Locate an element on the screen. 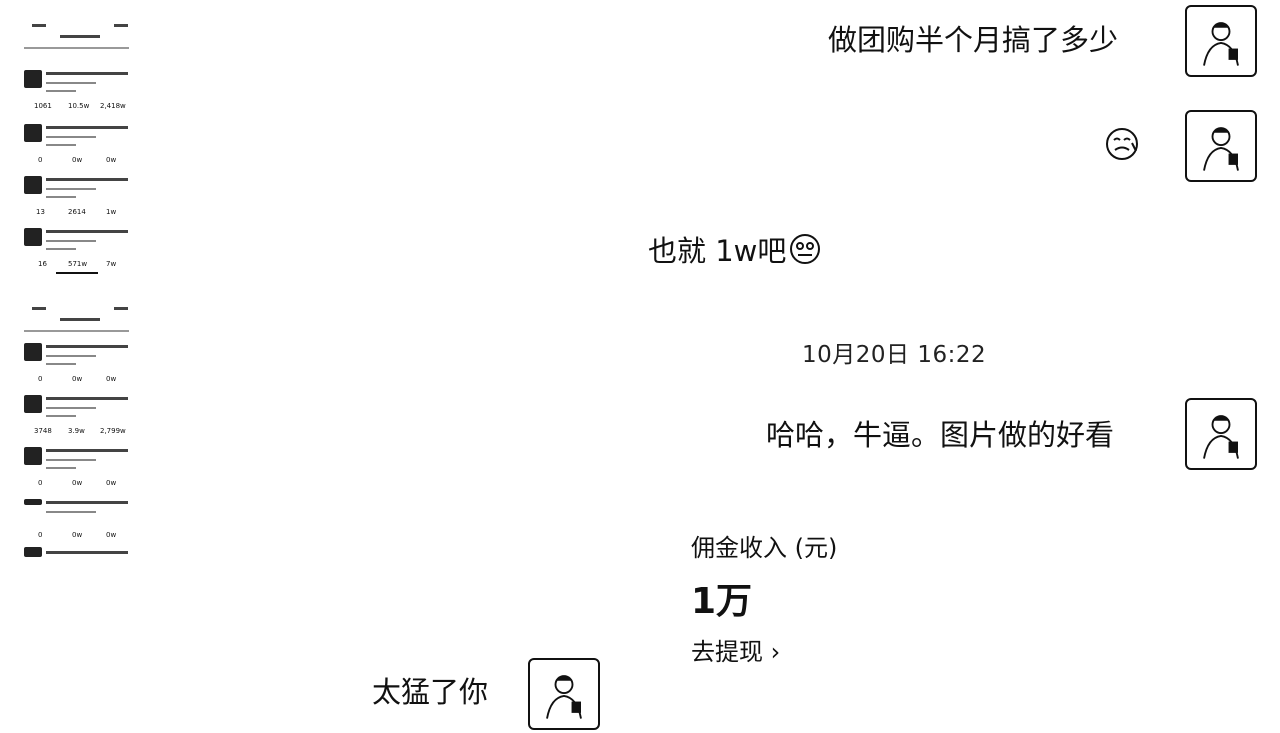 The width and height of the screenshot is (1280, 733). stat-value: 13 is located at coordinates (40, 212).